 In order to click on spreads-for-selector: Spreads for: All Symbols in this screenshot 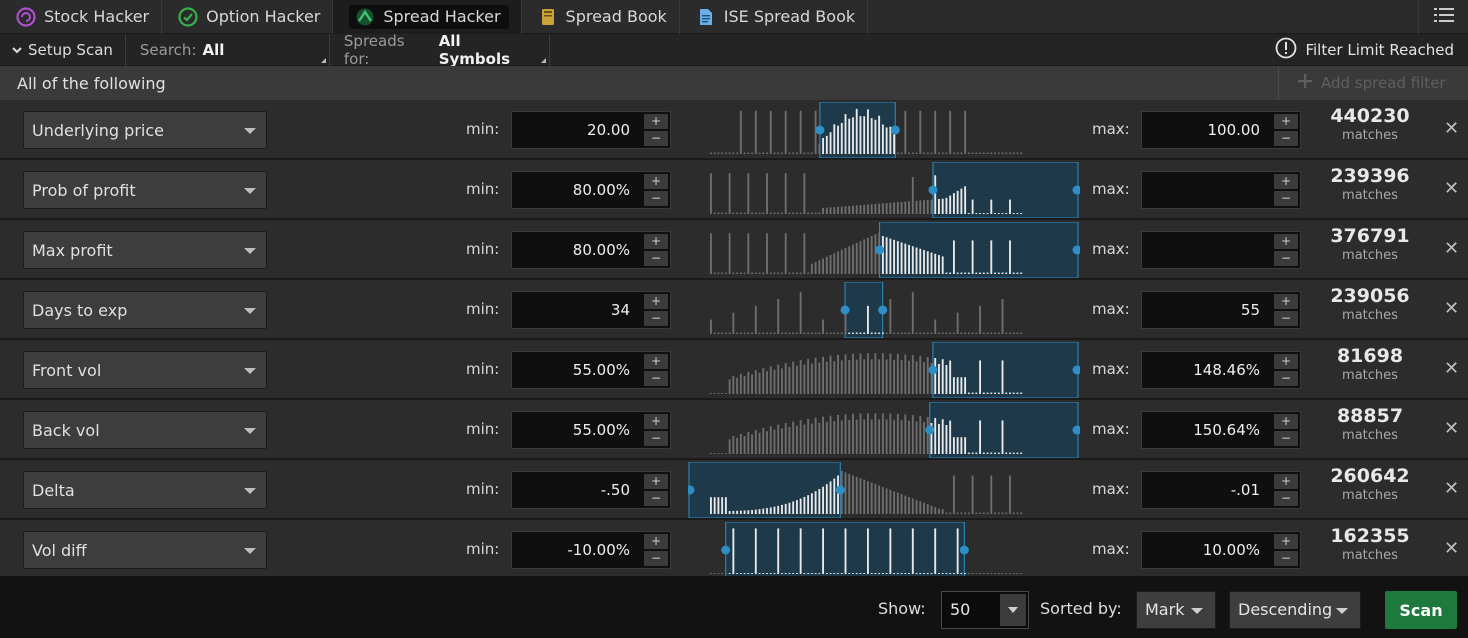, I will do `click(440, 50)`.